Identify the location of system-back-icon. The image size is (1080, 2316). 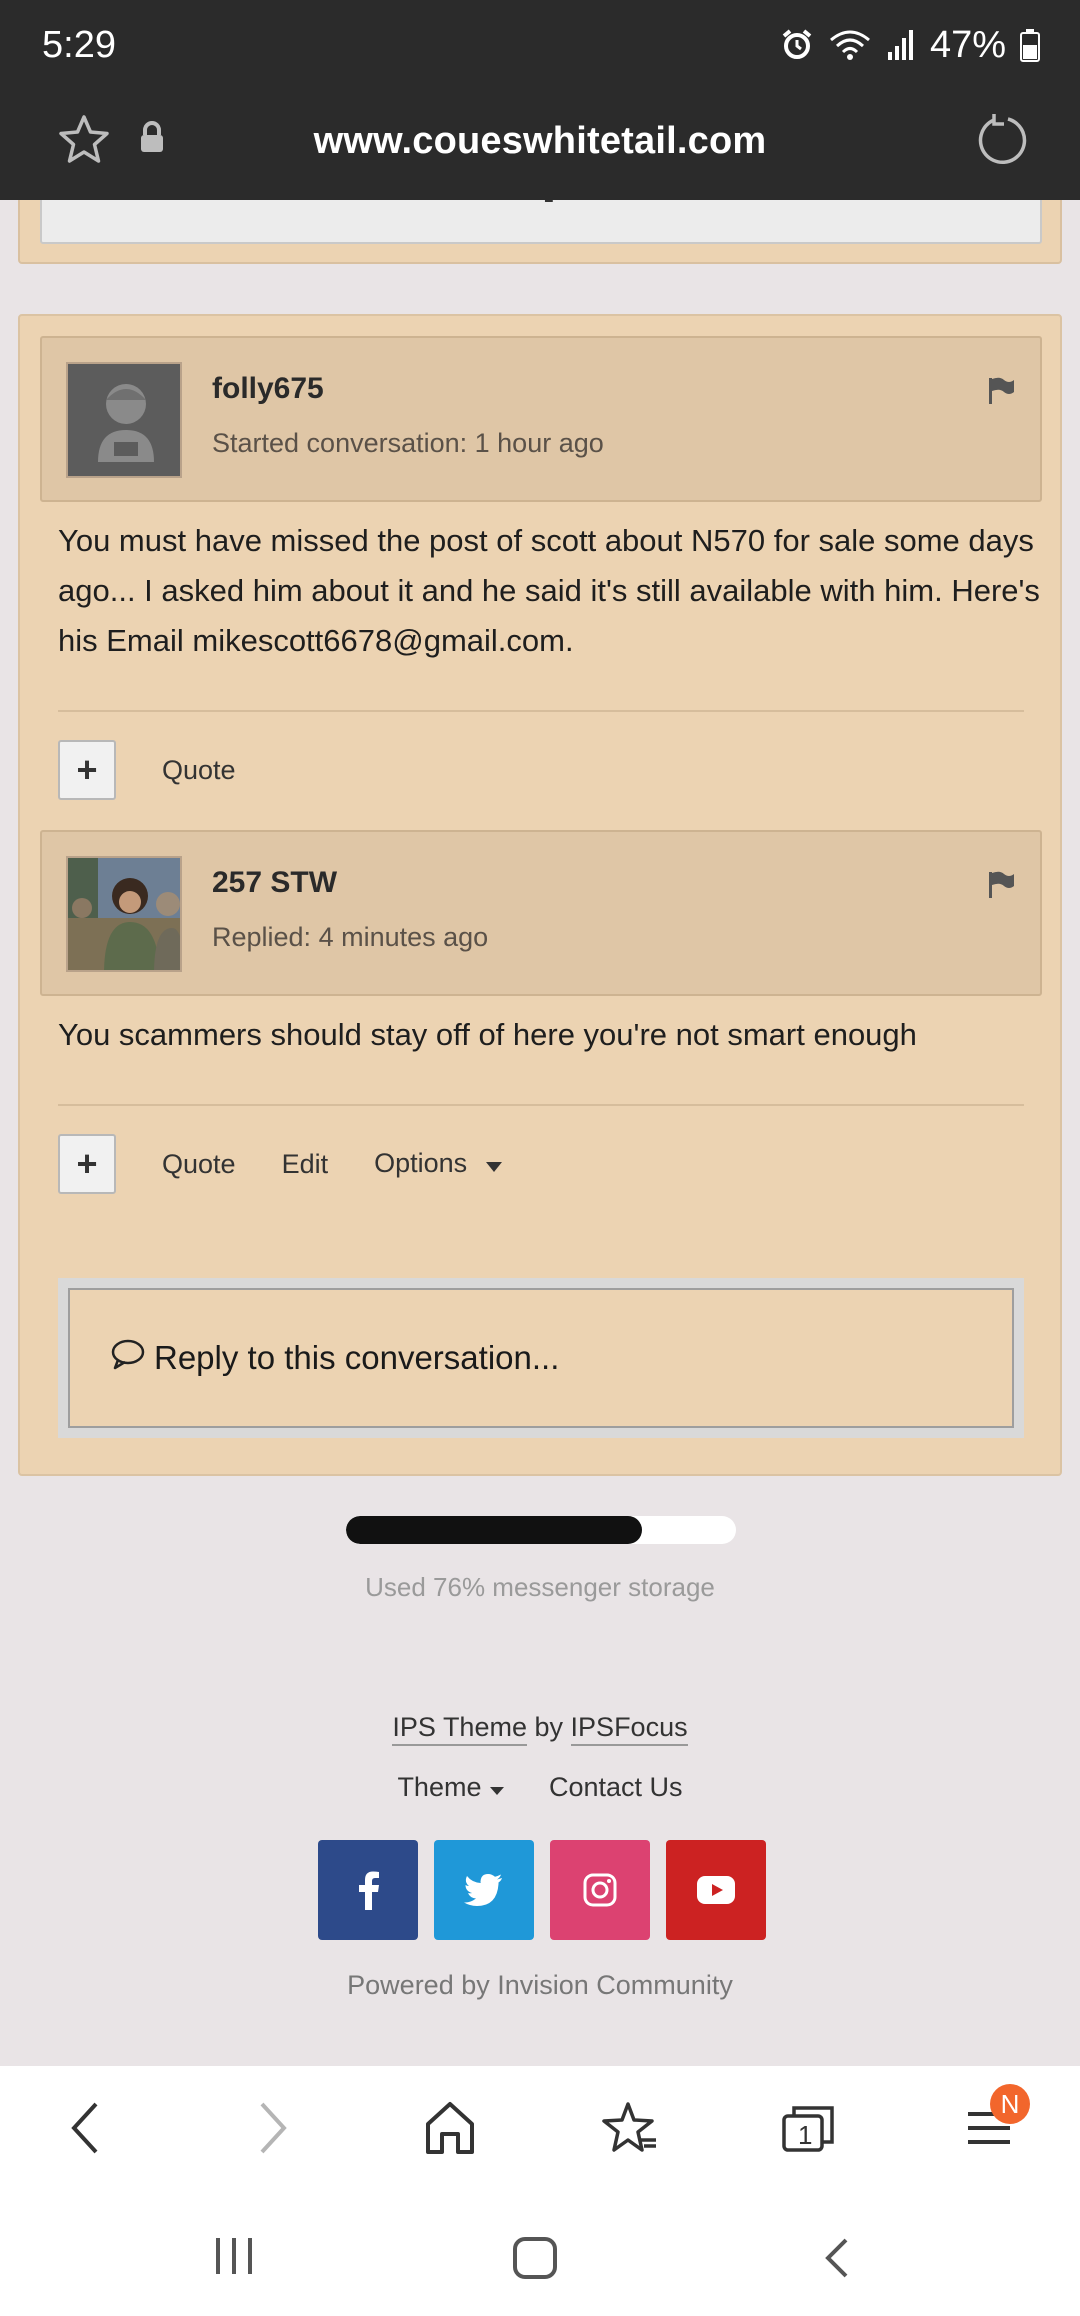
(837, 2260).